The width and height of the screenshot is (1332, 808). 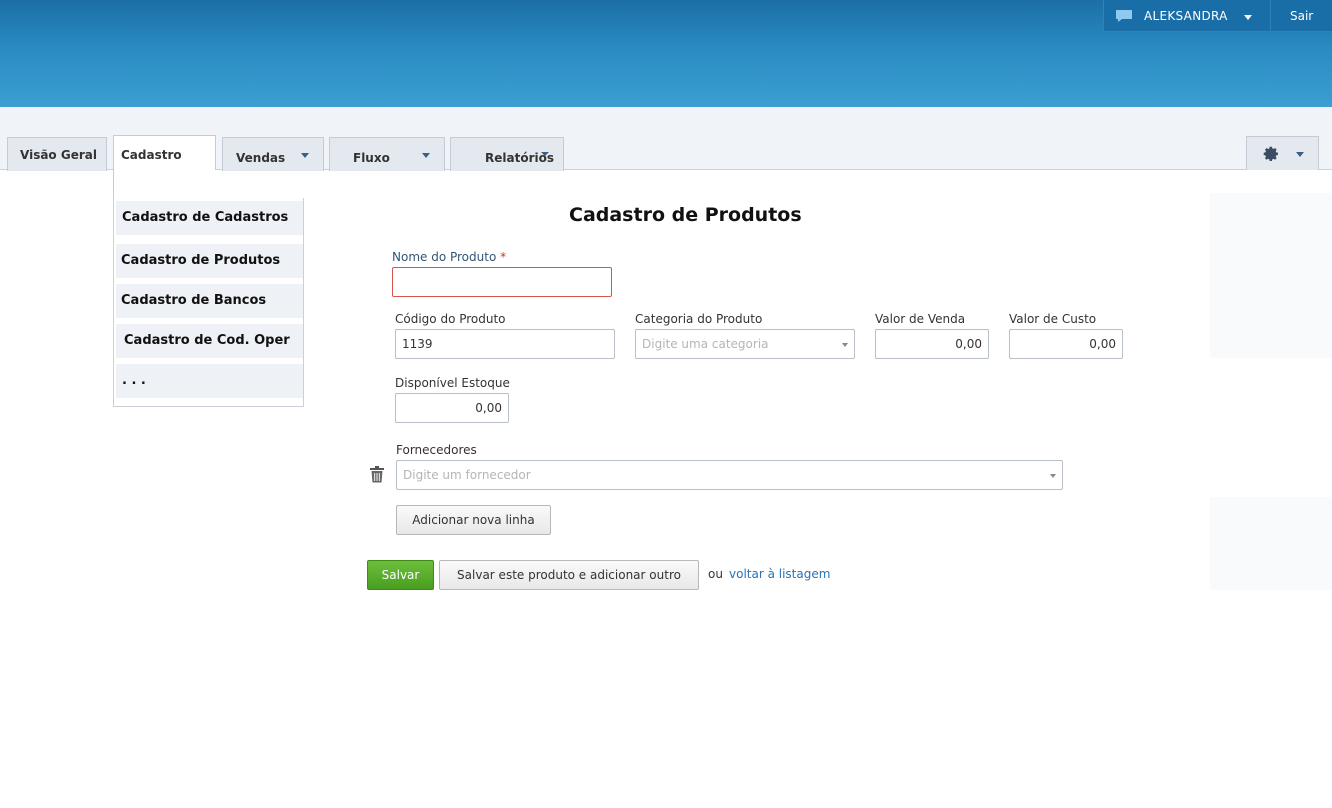 What do you see at coordinates (452, 408) in the screenshot?
I see `stock-input: 0,00` at bounding box center [452, 408].